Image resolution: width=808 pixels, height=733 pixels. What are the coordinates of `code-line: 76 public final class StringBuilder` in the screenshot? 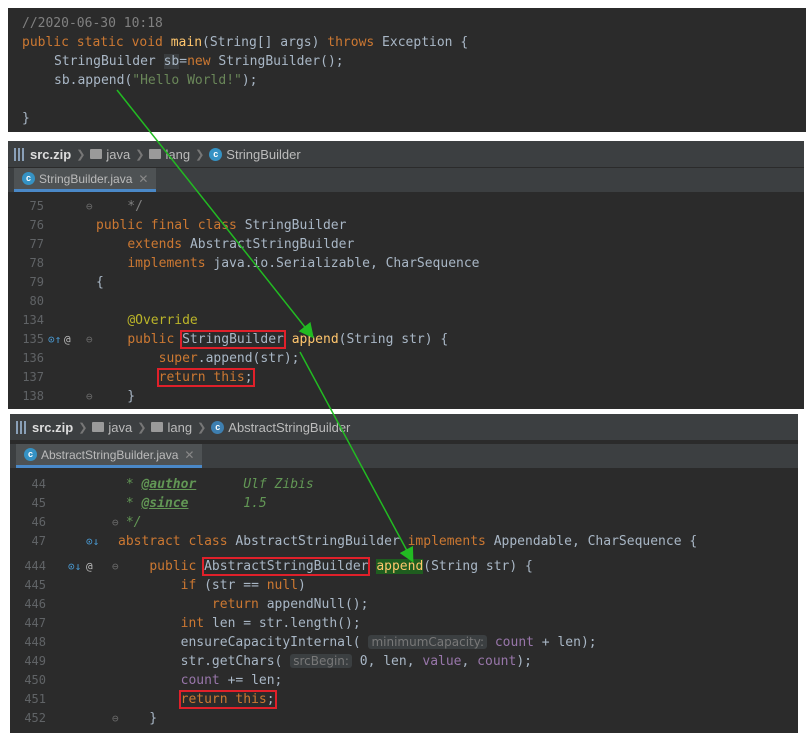 It's located at (188, 225).